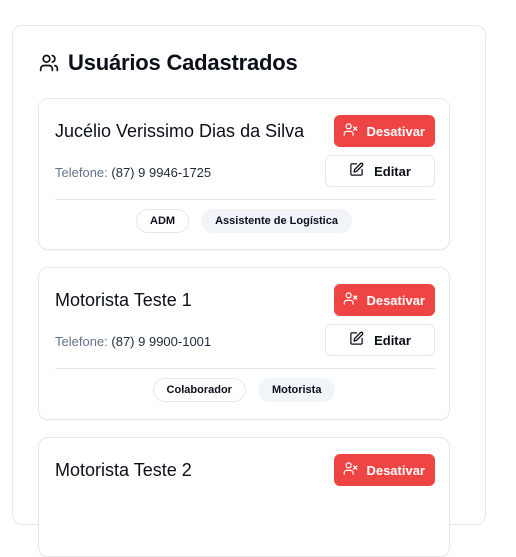  What do you see at coordinates (161, 172) in the screenshot?
I see `phone-value: (87) 9 9946-1725` at bounding box center [161, 172].